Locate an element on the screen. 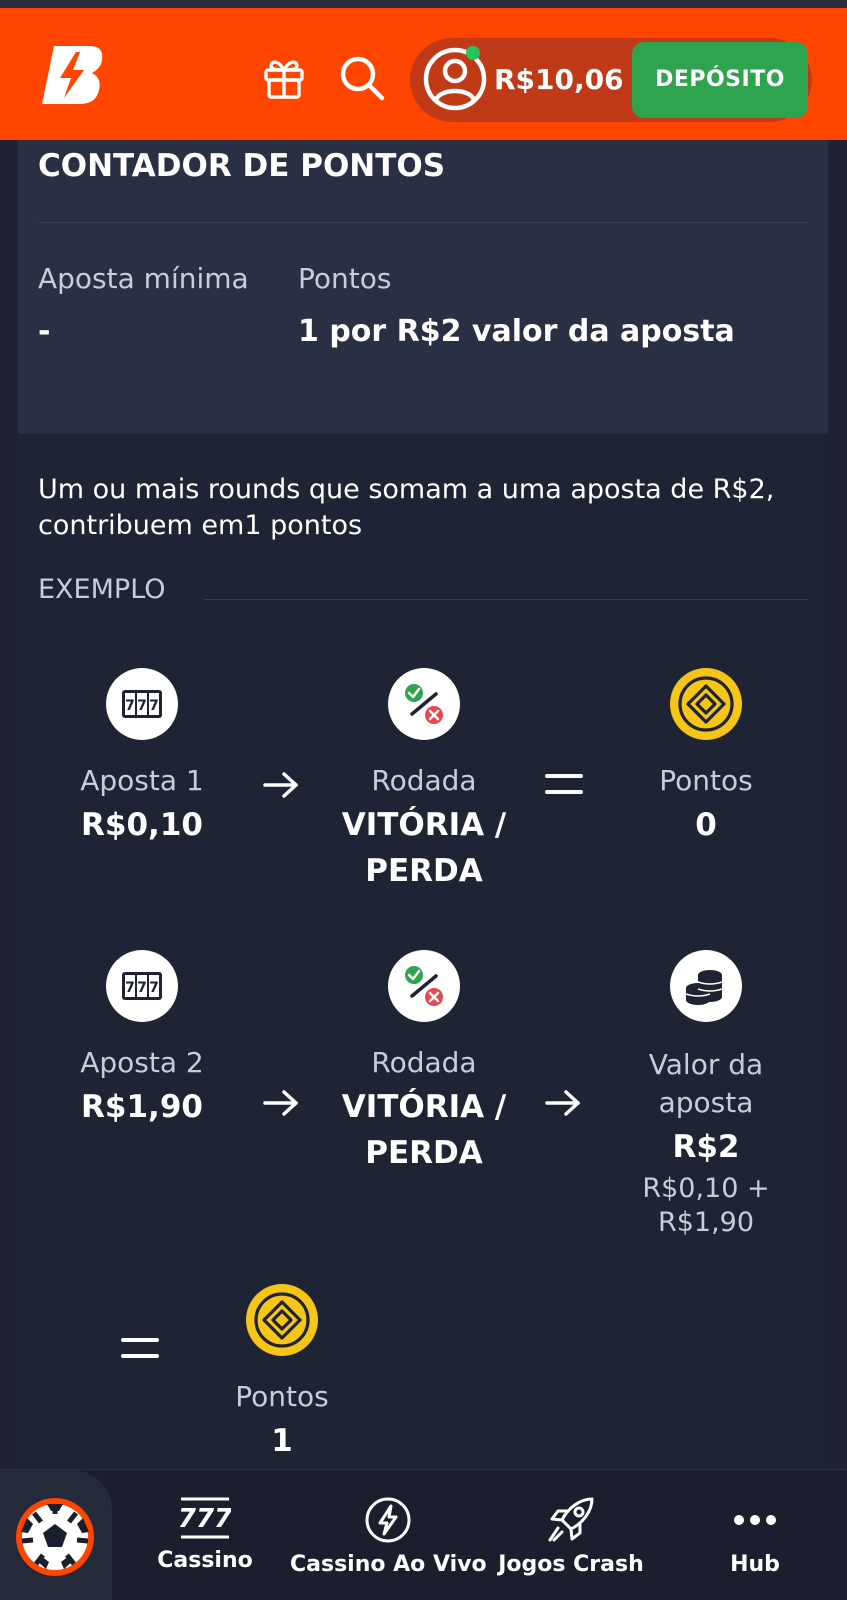 Image resolution: width=847 pixels, height=1600 pixels. nav-jogos-crash: Jogos Crash is located at coordinates (571, 1535).